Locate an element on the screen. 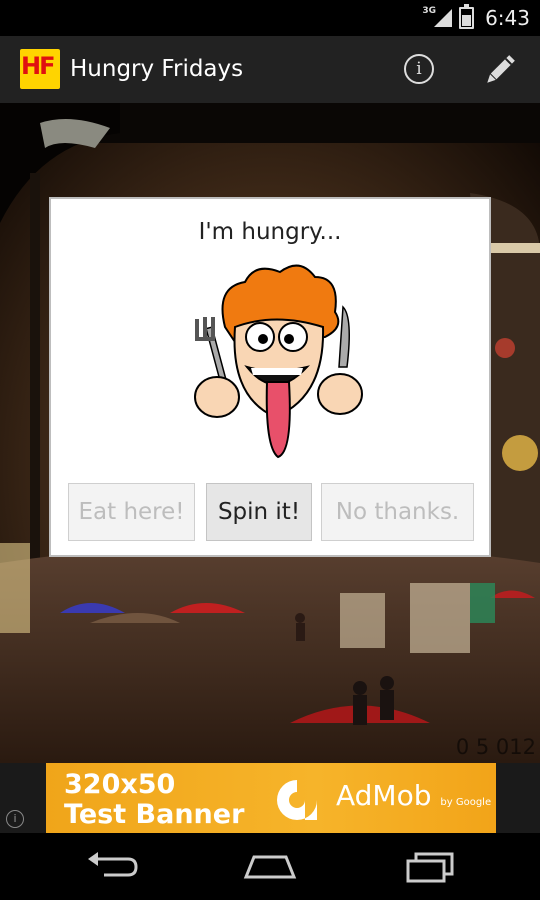 The image size is (540, 900). ad-banner: 320x50 Test Banner AdMob by Google is located at coordinates (271, 798).